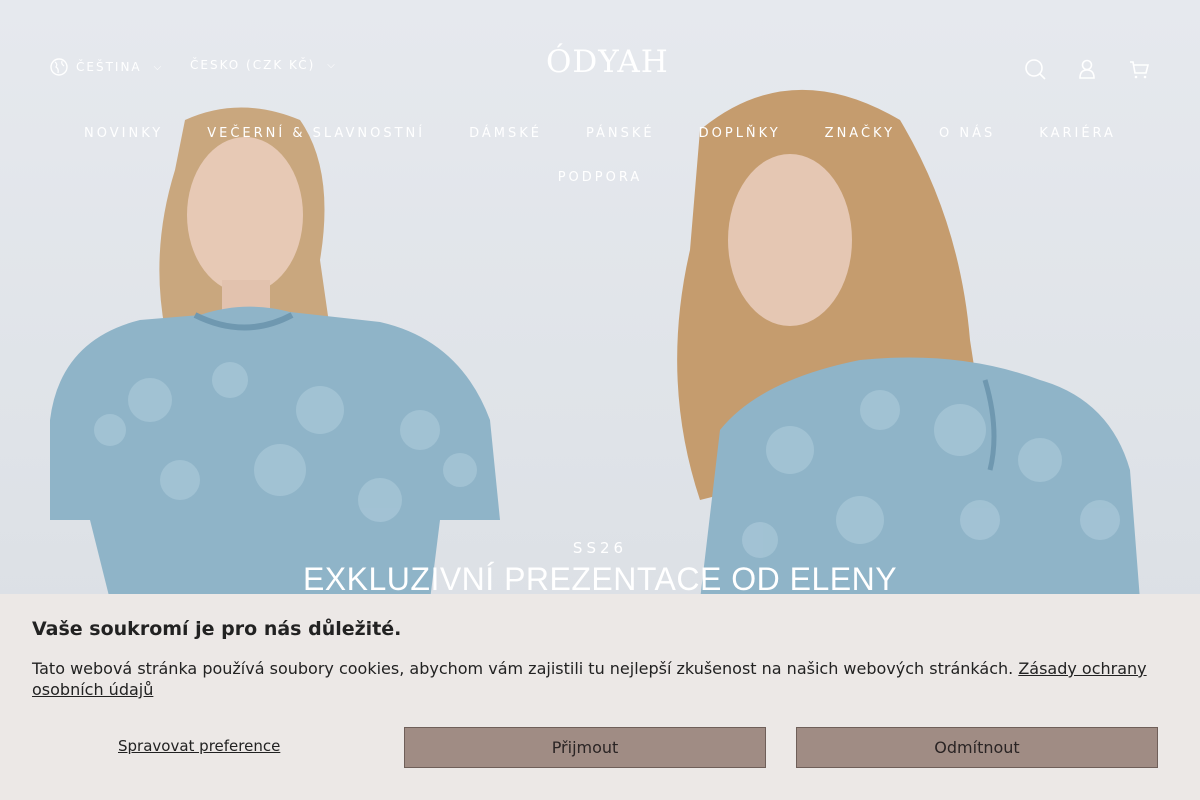  I want to click on nav-item-vecerni: VEČERNÍ & SLAVNOSTNÍ, so click(316, 133).